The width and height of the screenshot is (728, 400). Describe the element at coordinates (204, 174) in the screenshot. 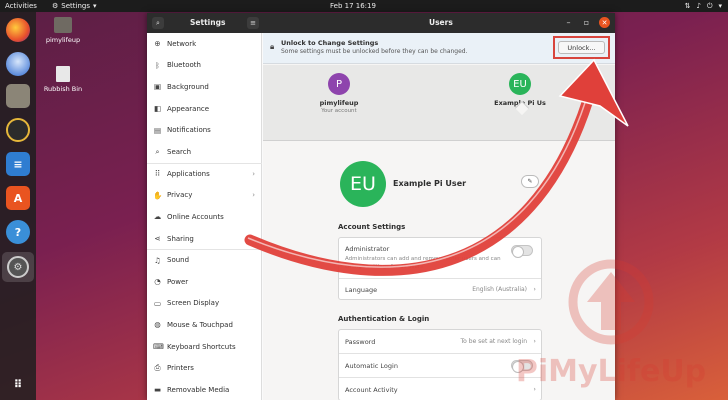

I see `sidebar-item-applications: ⠿ Applications ›` at that location.